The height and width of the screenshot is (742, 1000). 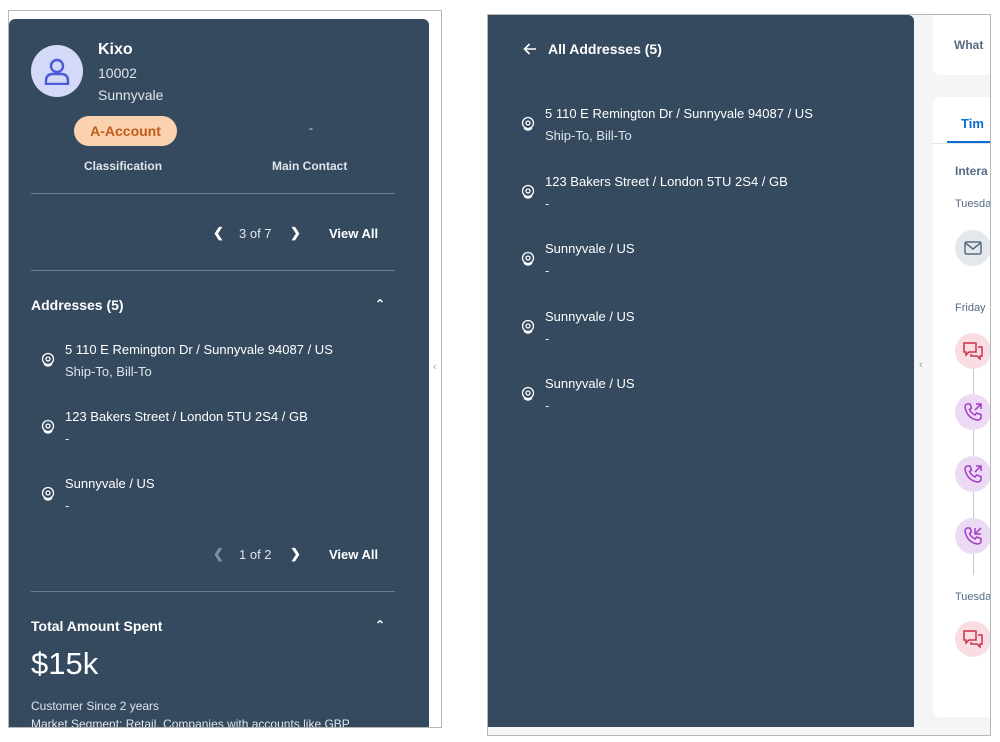 I want to click on account-id: 10002, so click(x=117, y=73).